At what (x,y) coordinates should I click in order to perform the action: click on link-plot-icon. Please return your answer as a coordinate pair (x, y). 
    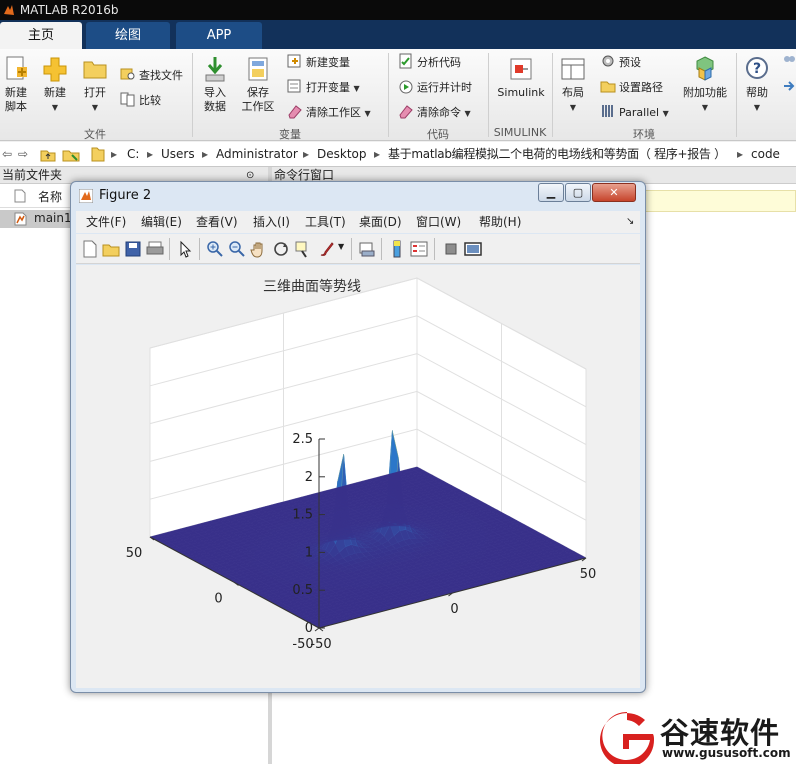
    Looking at the image, I should click on (367, 249).